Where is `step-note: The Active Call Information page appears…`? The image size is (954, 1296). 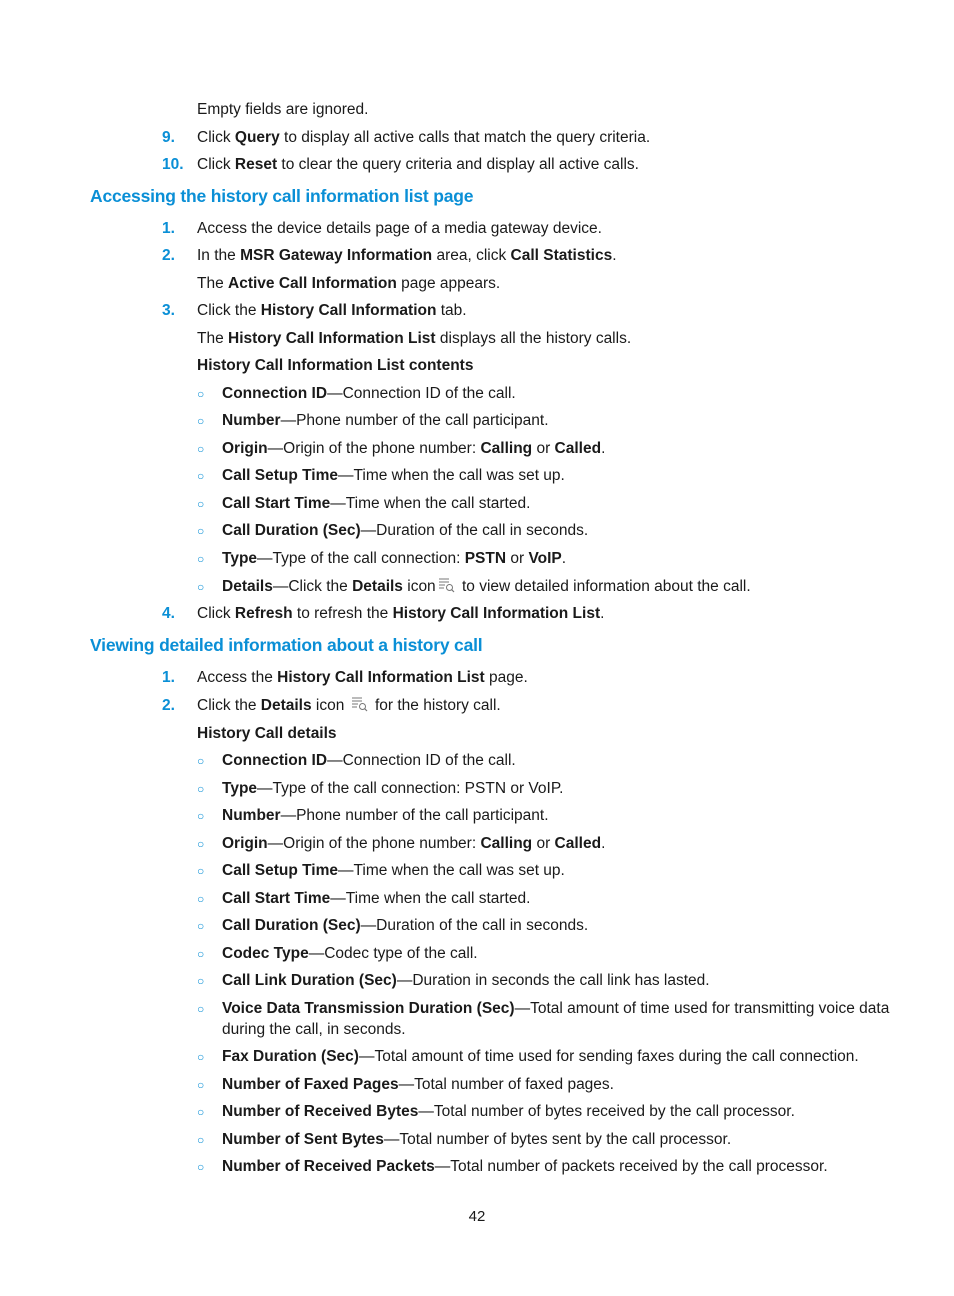 step-note: The Active Call Information page appears… is located at coordinates (349, 283).